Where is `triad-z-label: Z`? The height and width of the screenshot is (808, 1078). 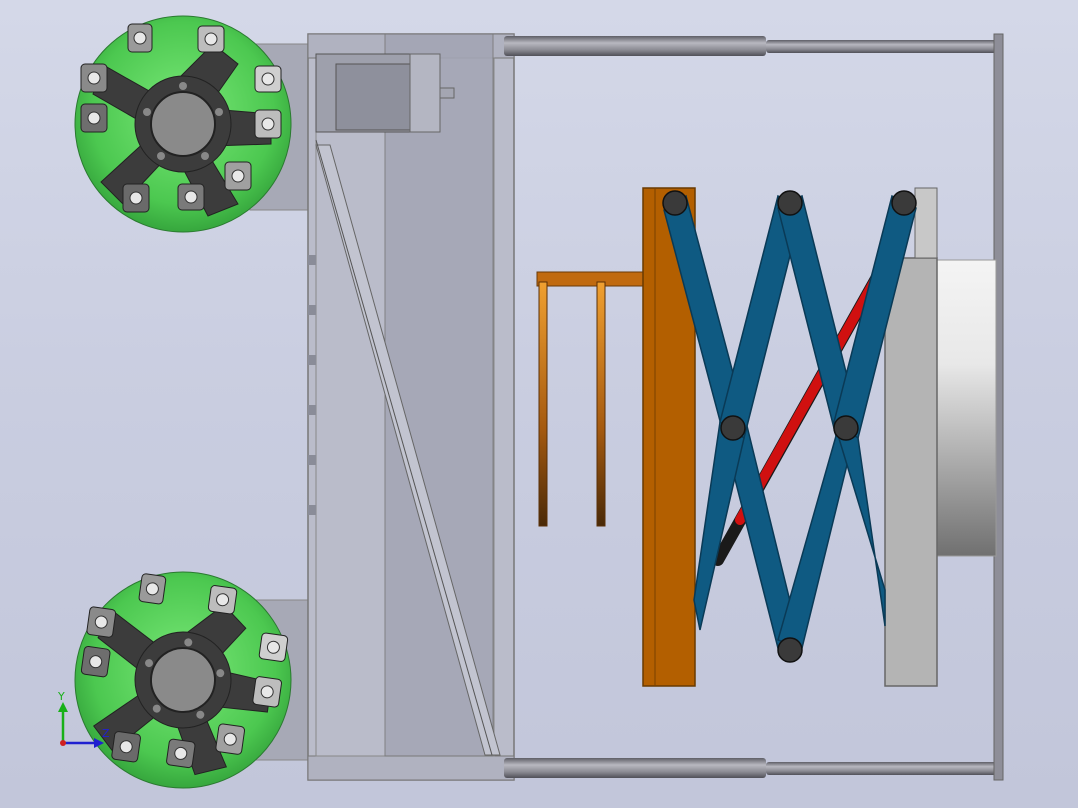 triad-z-label: Z is located at coordinates (106, 733).